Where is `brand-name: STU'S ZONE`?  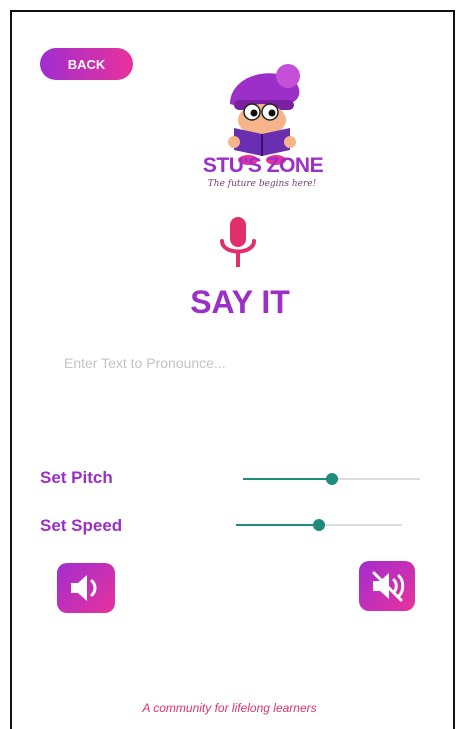 brand-name: STU'S ZONE is located at coordinates (263, 165).